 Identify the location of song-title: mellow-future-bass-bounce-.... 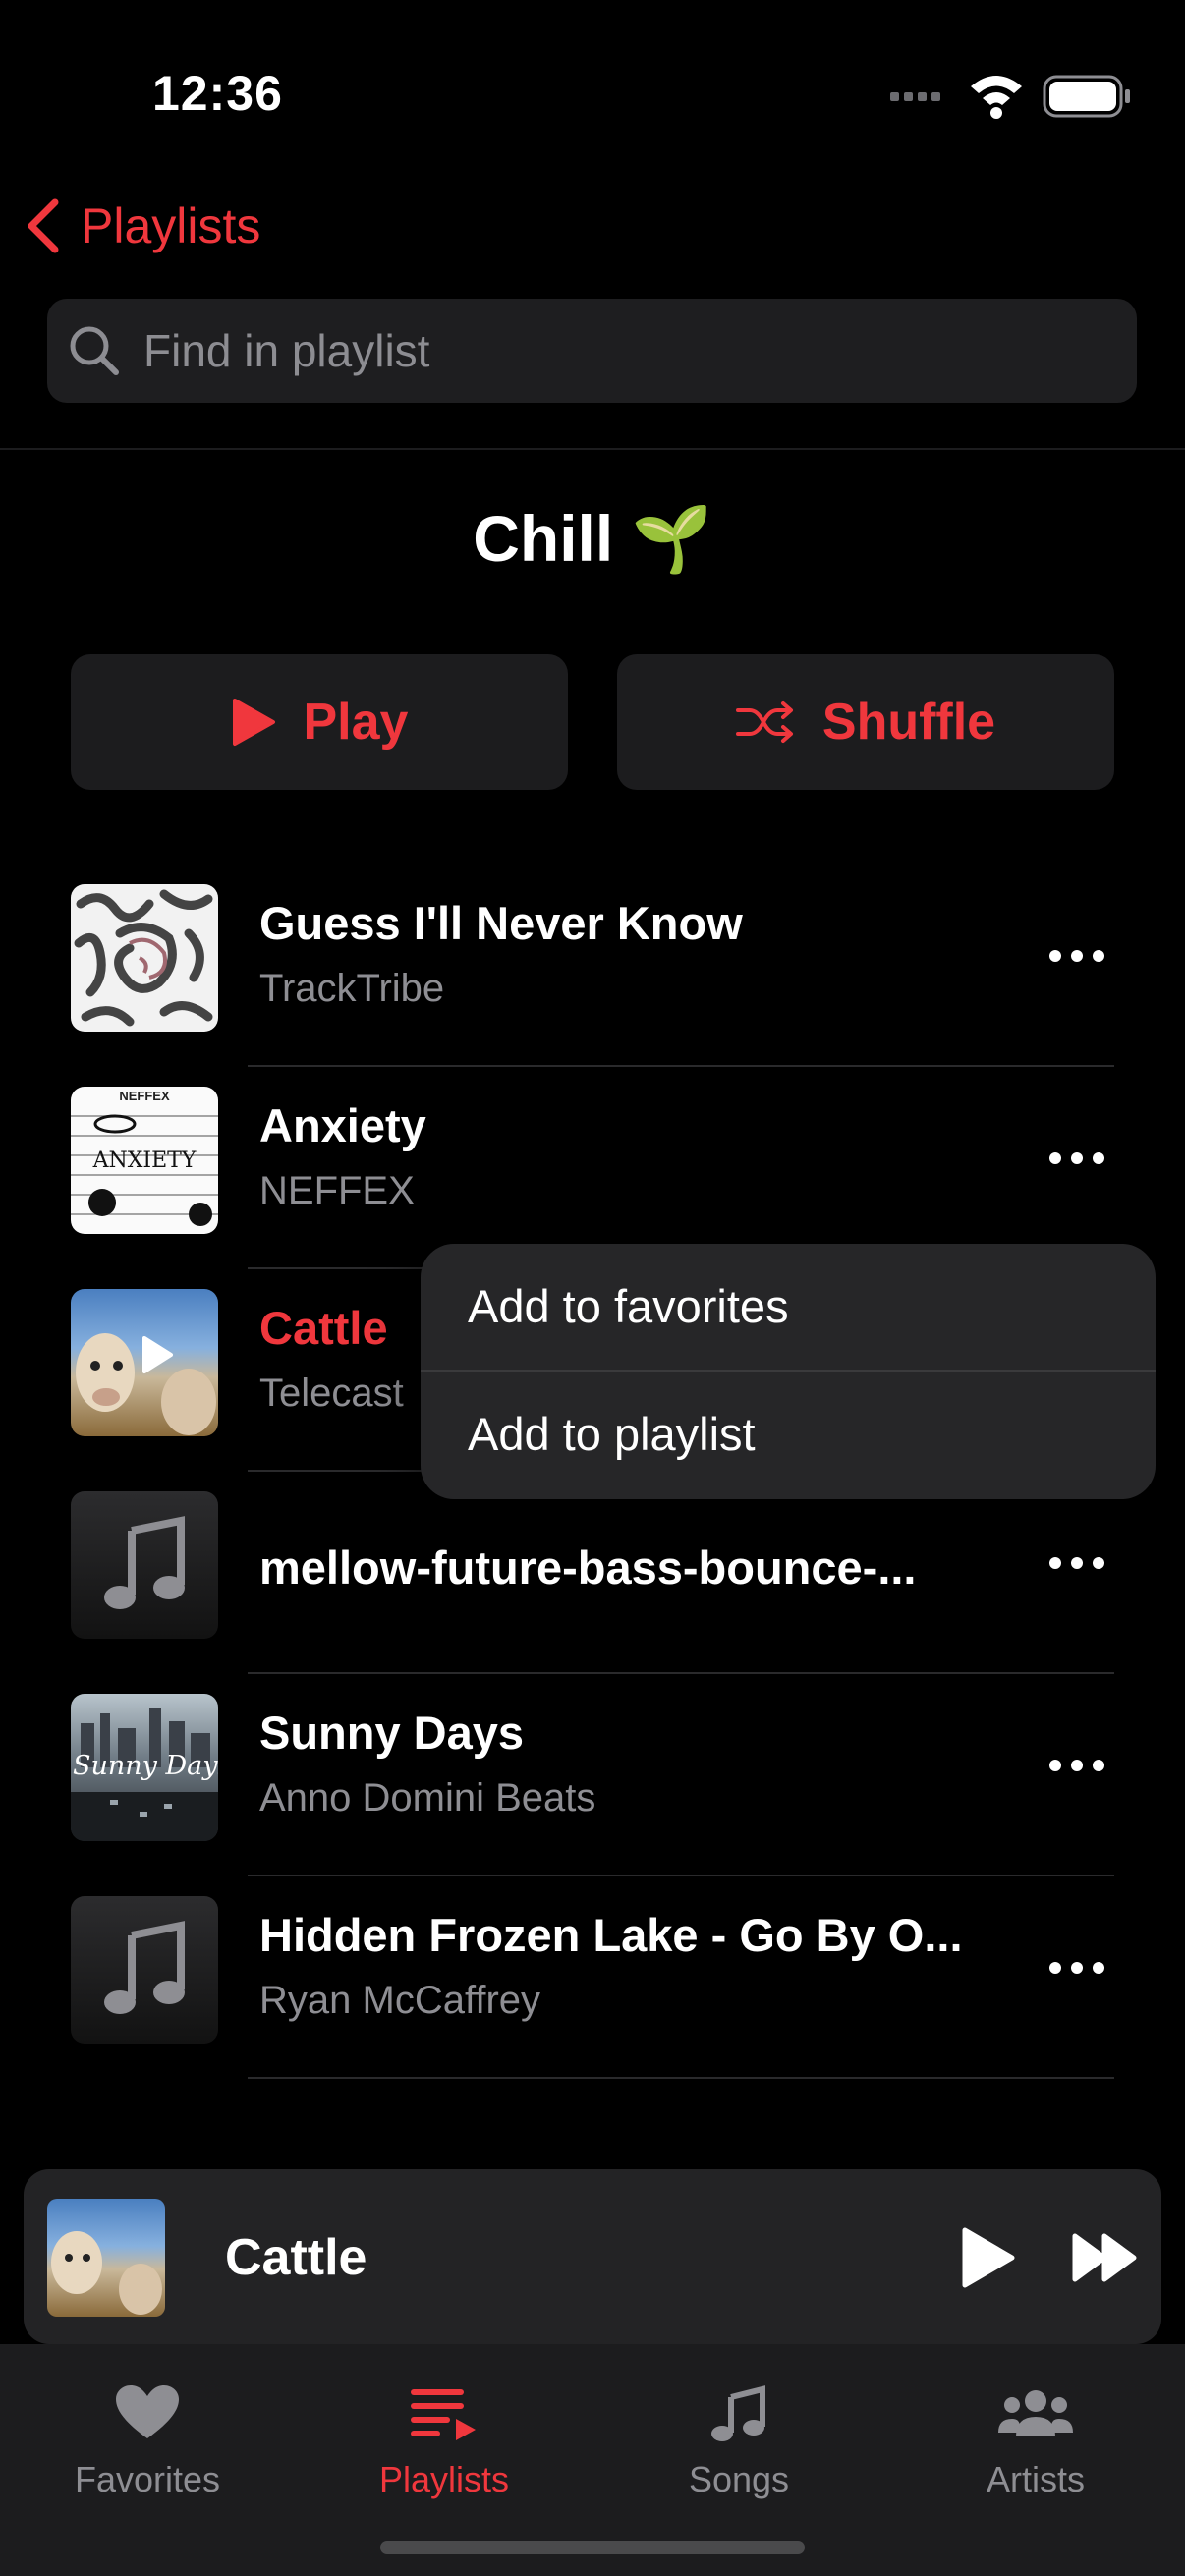
(588, 1567).